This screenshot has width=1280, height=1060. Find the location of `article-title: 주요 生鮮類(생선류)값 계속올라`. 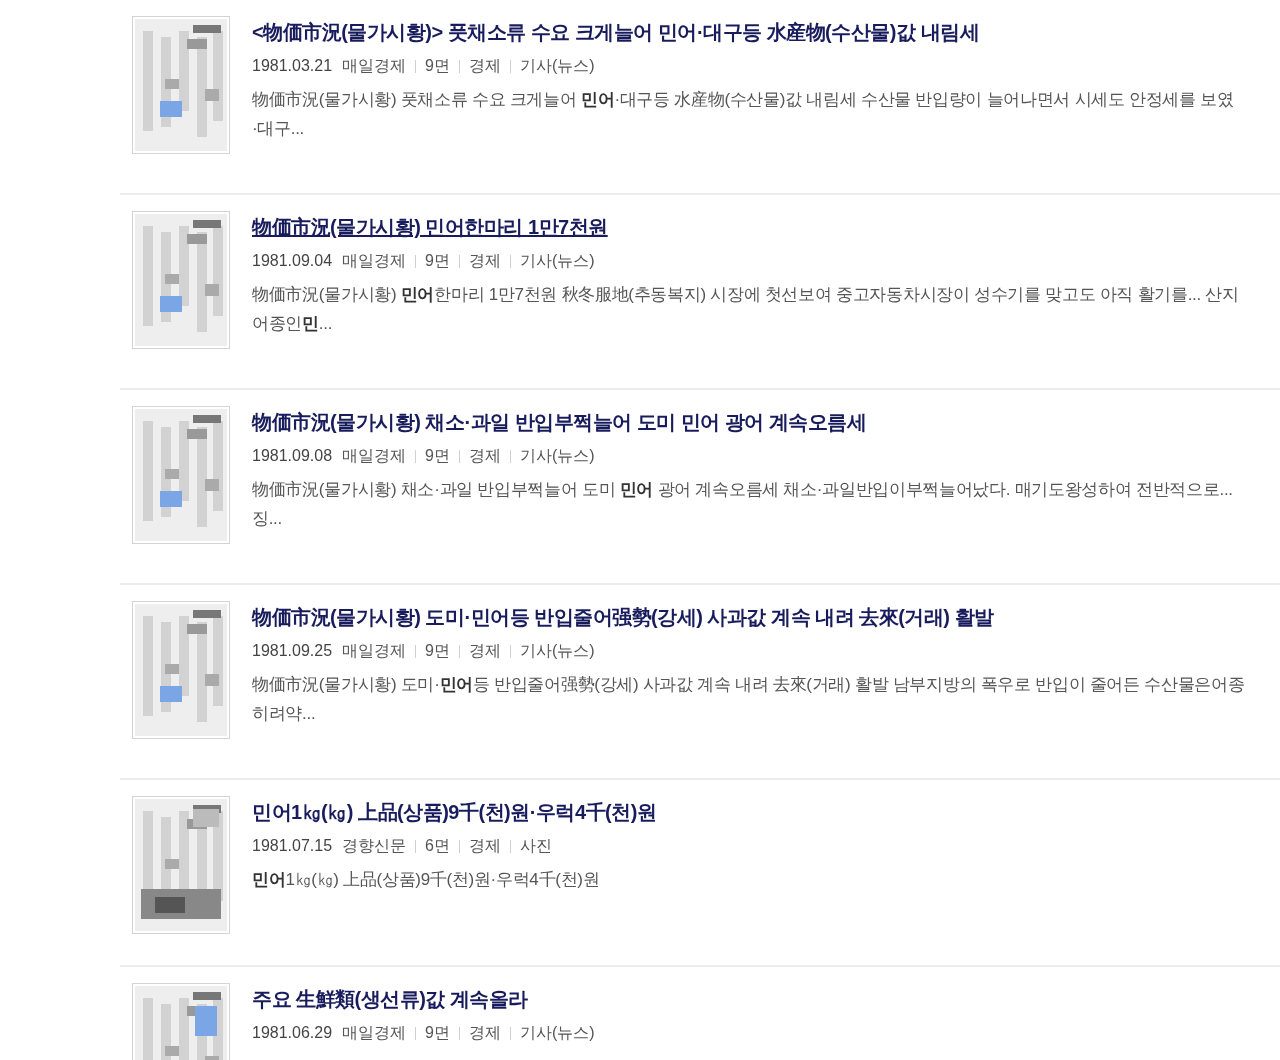

article-title: 주요 生鮮類(생선류)값 계속올라 is located at coordinates (390, 999).